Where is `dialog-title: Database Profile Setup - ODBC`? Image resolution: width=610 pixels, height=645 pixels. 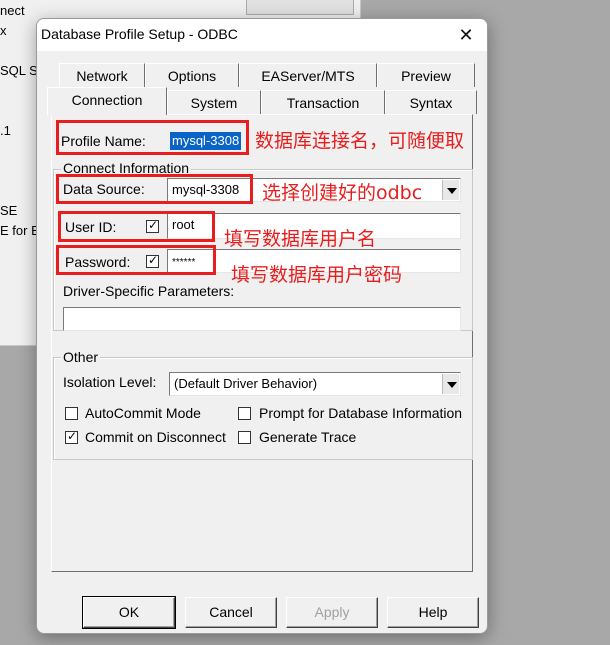
dialog-title: Database Profile Setup - ODBC is located at coordinates (139, 34).